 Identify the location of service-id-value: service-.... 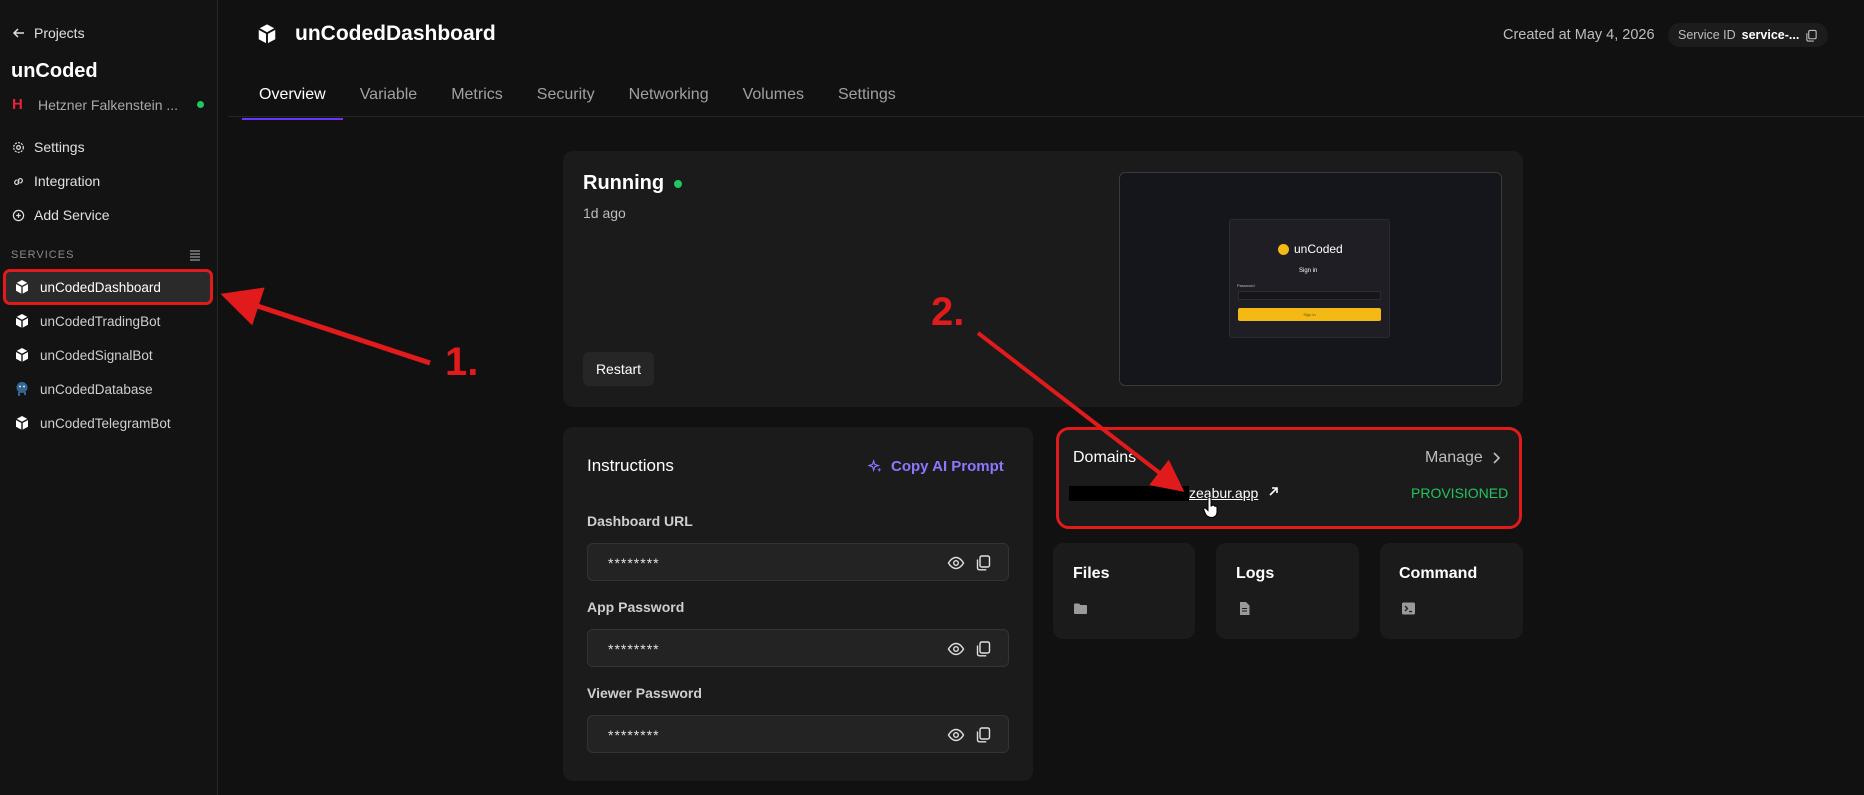
(1770, 35).